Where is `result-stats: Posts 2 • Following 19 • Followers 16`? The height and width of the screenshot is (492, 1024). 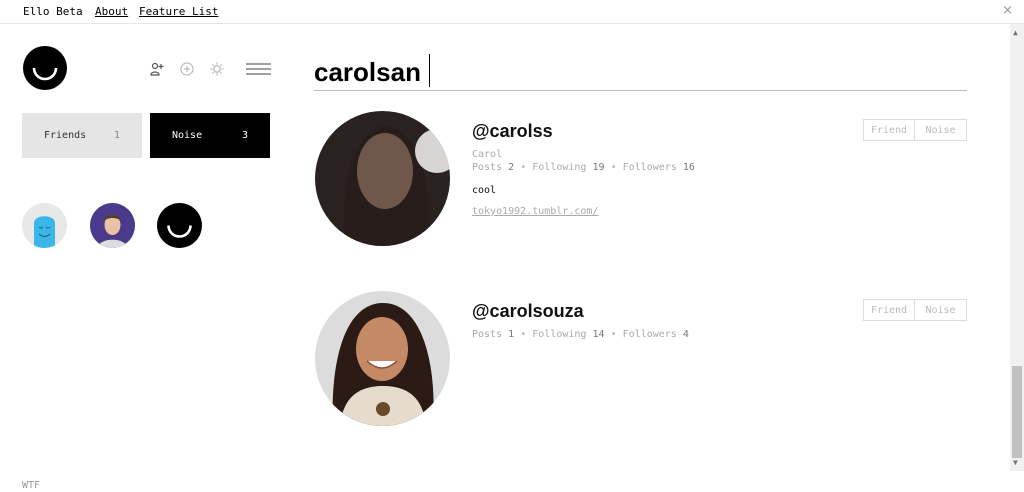
result-stats: Posts 2 • Following 19 • Followers 16 is located at coordinates (583, 167).